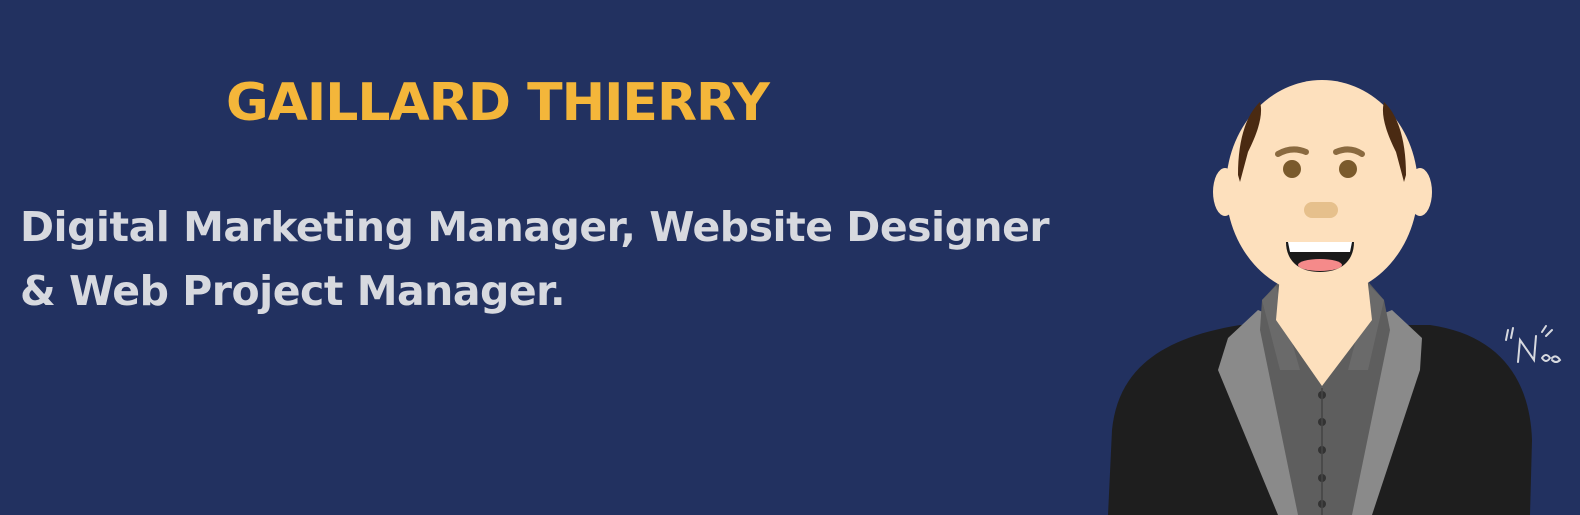 The width and height of the screenshot is (1580, 515). What do you see at coordinates (1533, 344) in the screenshot?
I see `signature-icon` at bounding box center [1533, 344].